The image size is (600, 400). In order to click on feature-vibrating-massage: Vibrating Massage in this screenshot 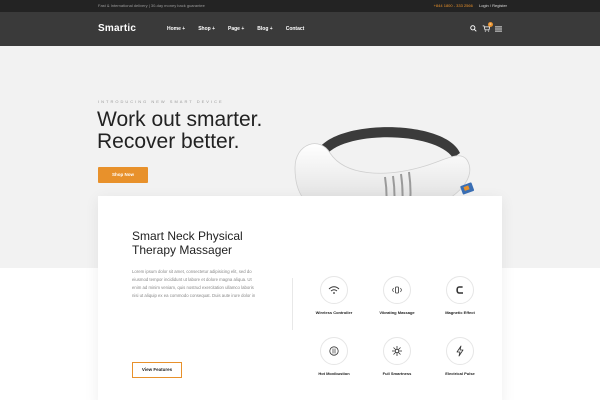, I will do `click(397, 295)`.